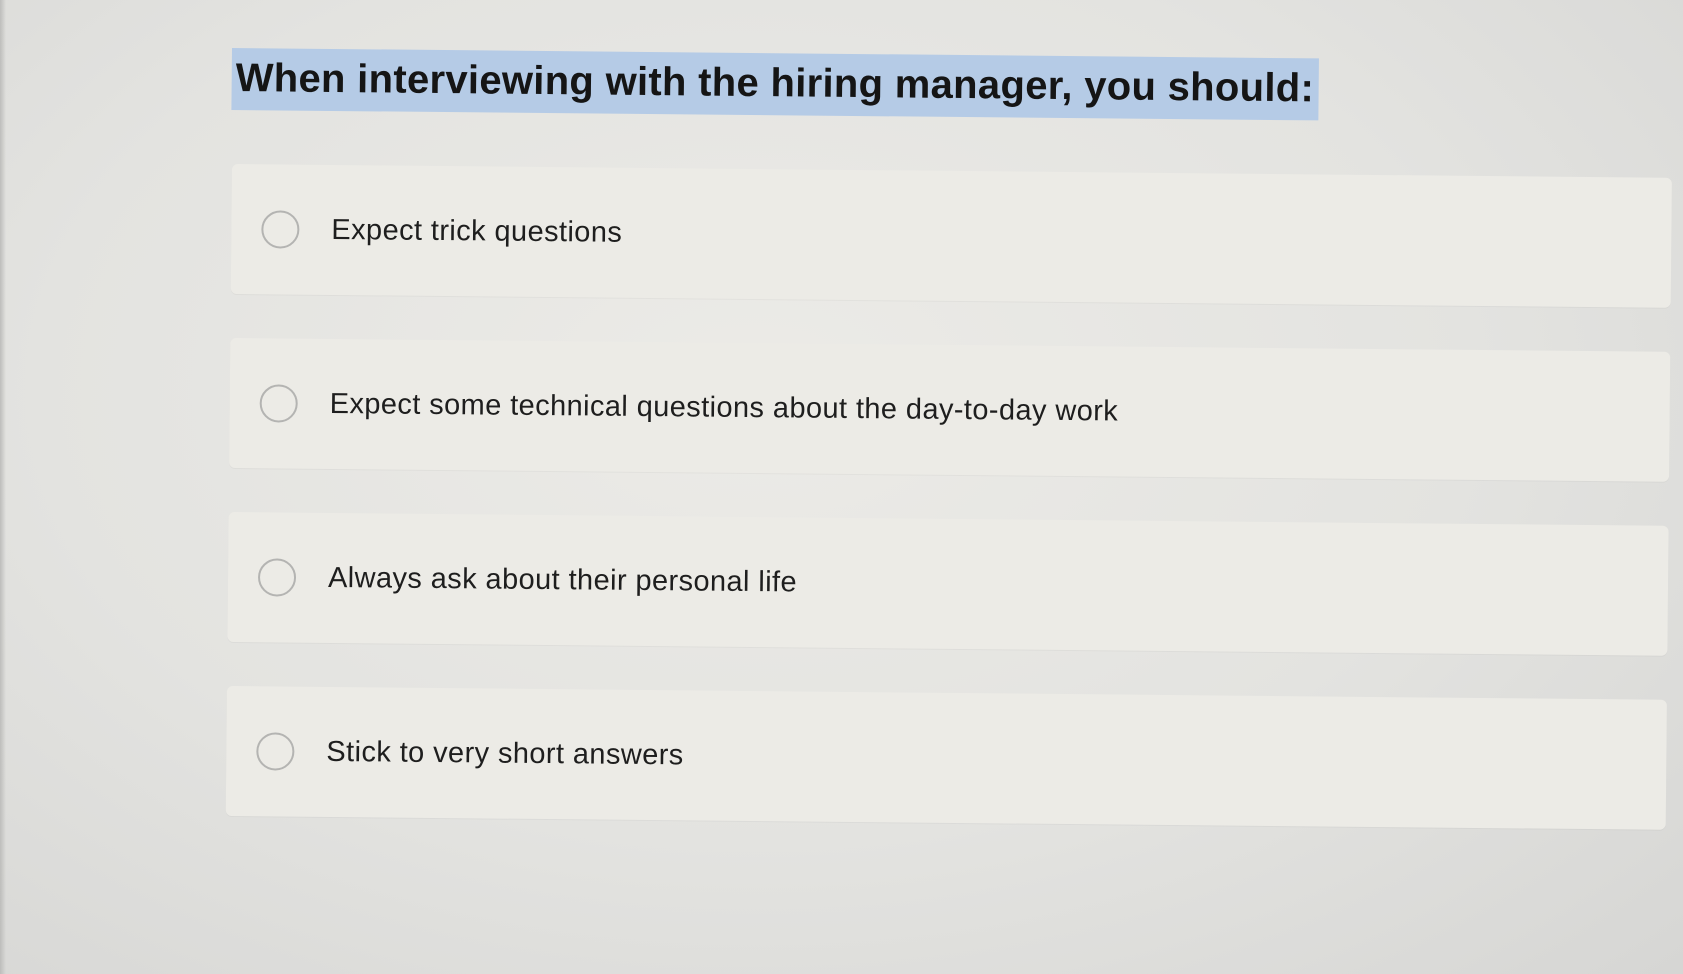  What do you see at coordinates (946, 757) in the screenshot?
I see `answer-option-short-answers: Stick to very short answers` at bounding box center [946, 757].